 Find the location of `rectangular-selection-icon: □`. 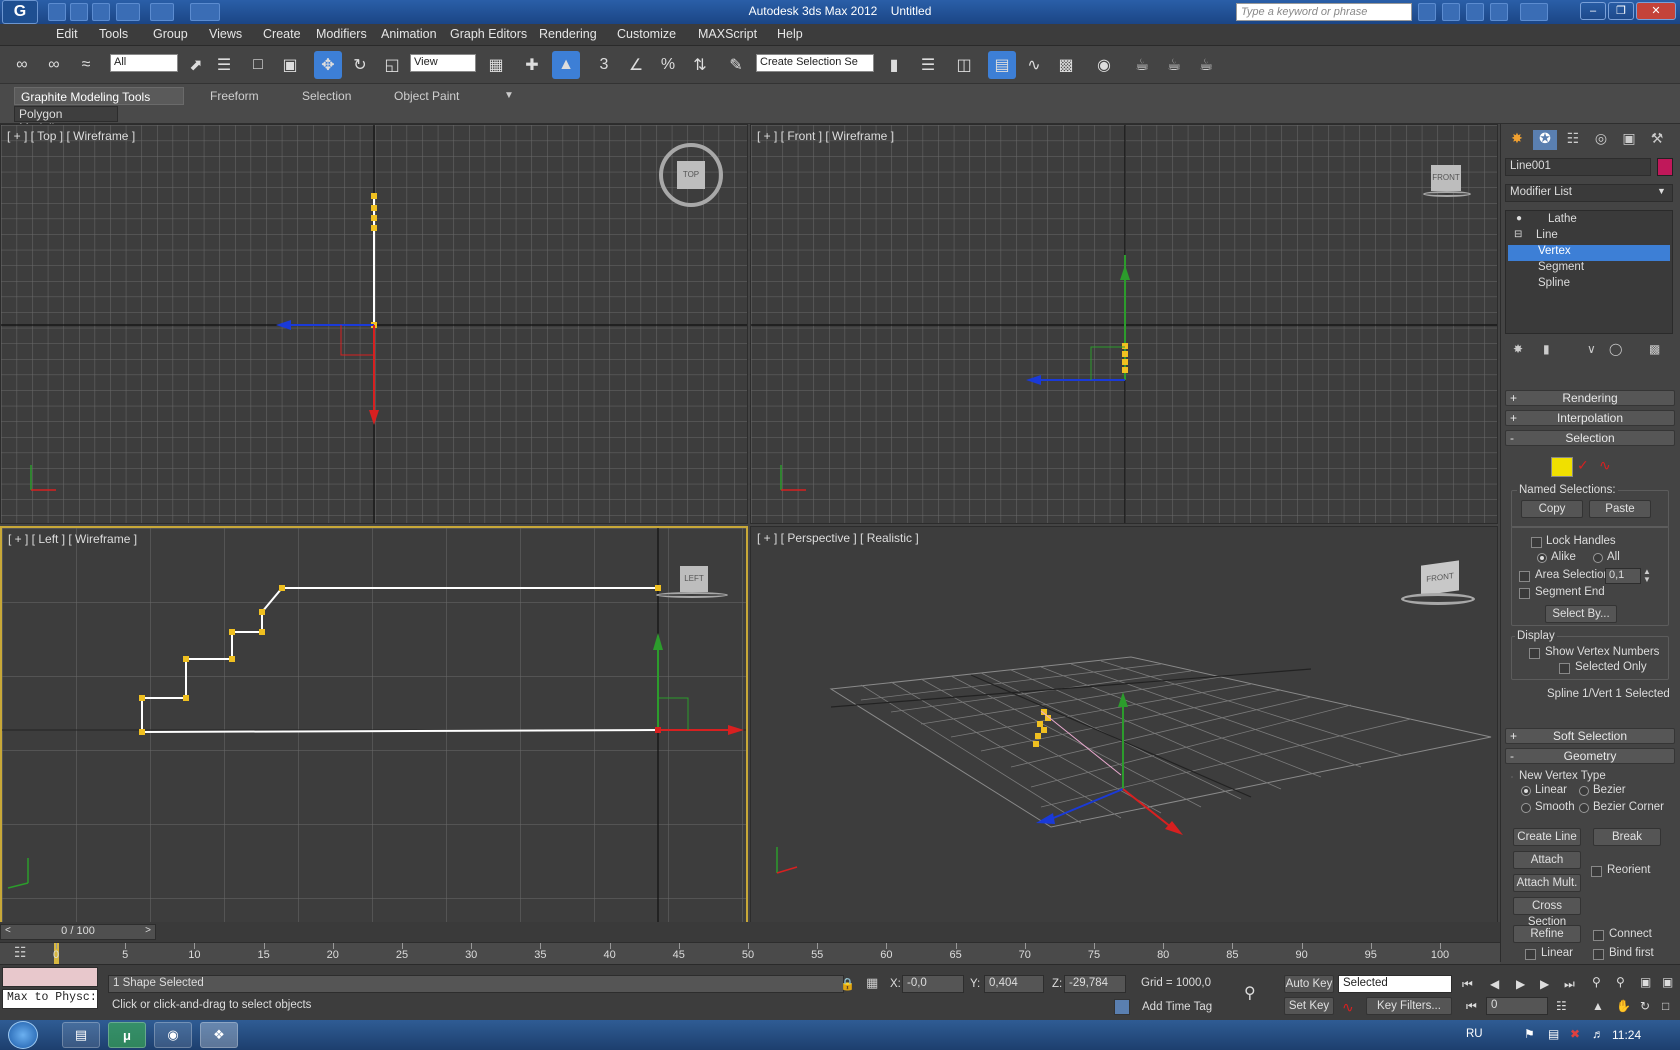

rectangular-selection-icon: □ is located at coordinates (258, 65).